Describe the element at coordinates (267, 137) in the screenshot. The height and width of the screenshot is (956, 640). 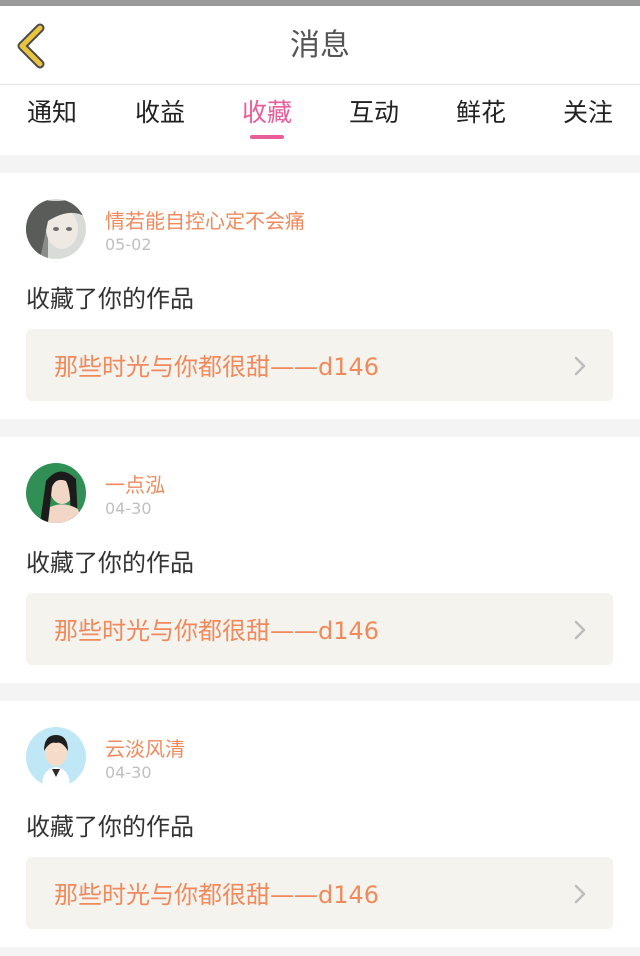
I see `active-tab-indicator` at that location.